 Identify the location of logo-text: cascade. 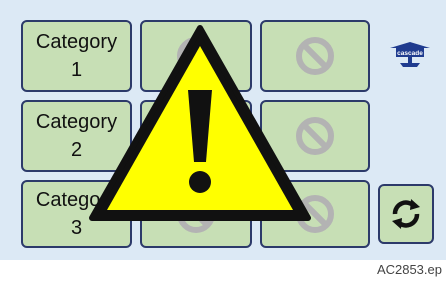
(410, 53).